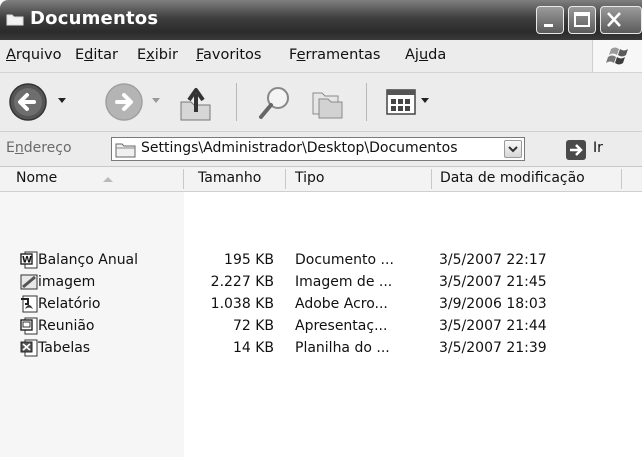 Image resolution: width=642 pixels, height=457 pixels. What do you see at coordinates (275, 103) in the screenshot?
I see `search-icon` at bounding box center [275, 103].